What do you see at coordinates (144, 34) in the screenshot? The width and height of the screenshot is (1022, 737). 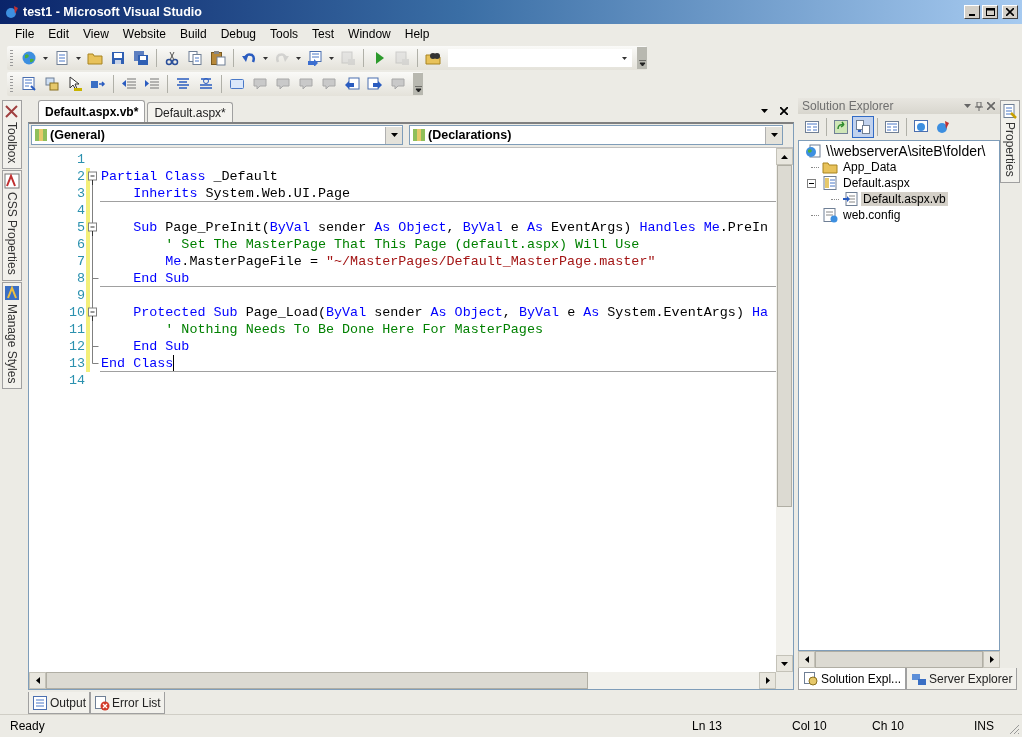 I see `menu-item: Website` at bounding box center [144, 34].